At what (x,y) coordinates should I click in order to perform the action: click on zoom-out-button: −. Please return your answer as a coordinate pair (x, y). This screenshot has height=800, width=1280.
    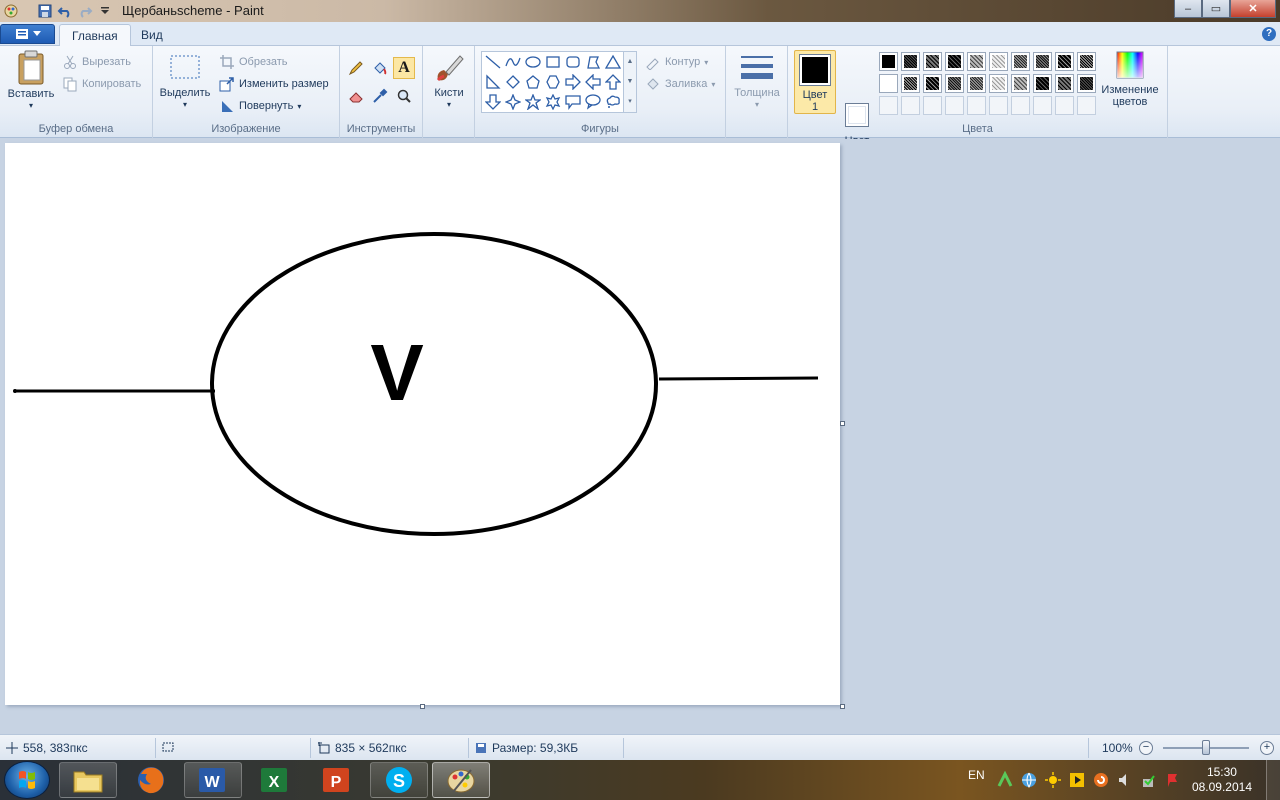
    Looking at the image, I should click on (1146, 748).